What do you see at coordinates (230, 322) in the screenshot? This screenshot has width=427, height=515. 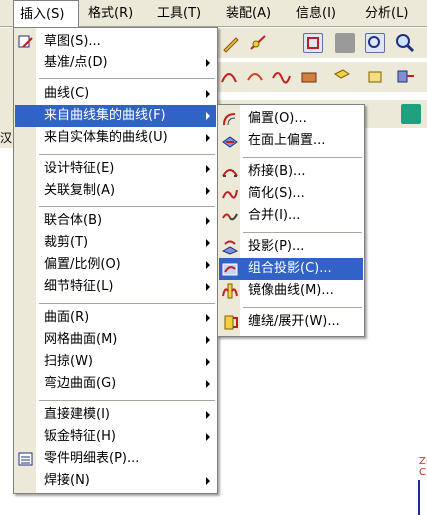 I see `wrap-unwrap-icon` at bounding box center [230, 322].